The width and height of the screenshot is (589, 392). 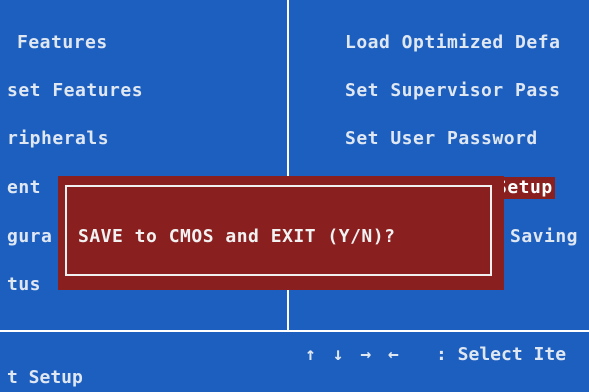 I want to click on arrow-keys-icon: ↑ ↓ → ←, so click(x=353, y=354).